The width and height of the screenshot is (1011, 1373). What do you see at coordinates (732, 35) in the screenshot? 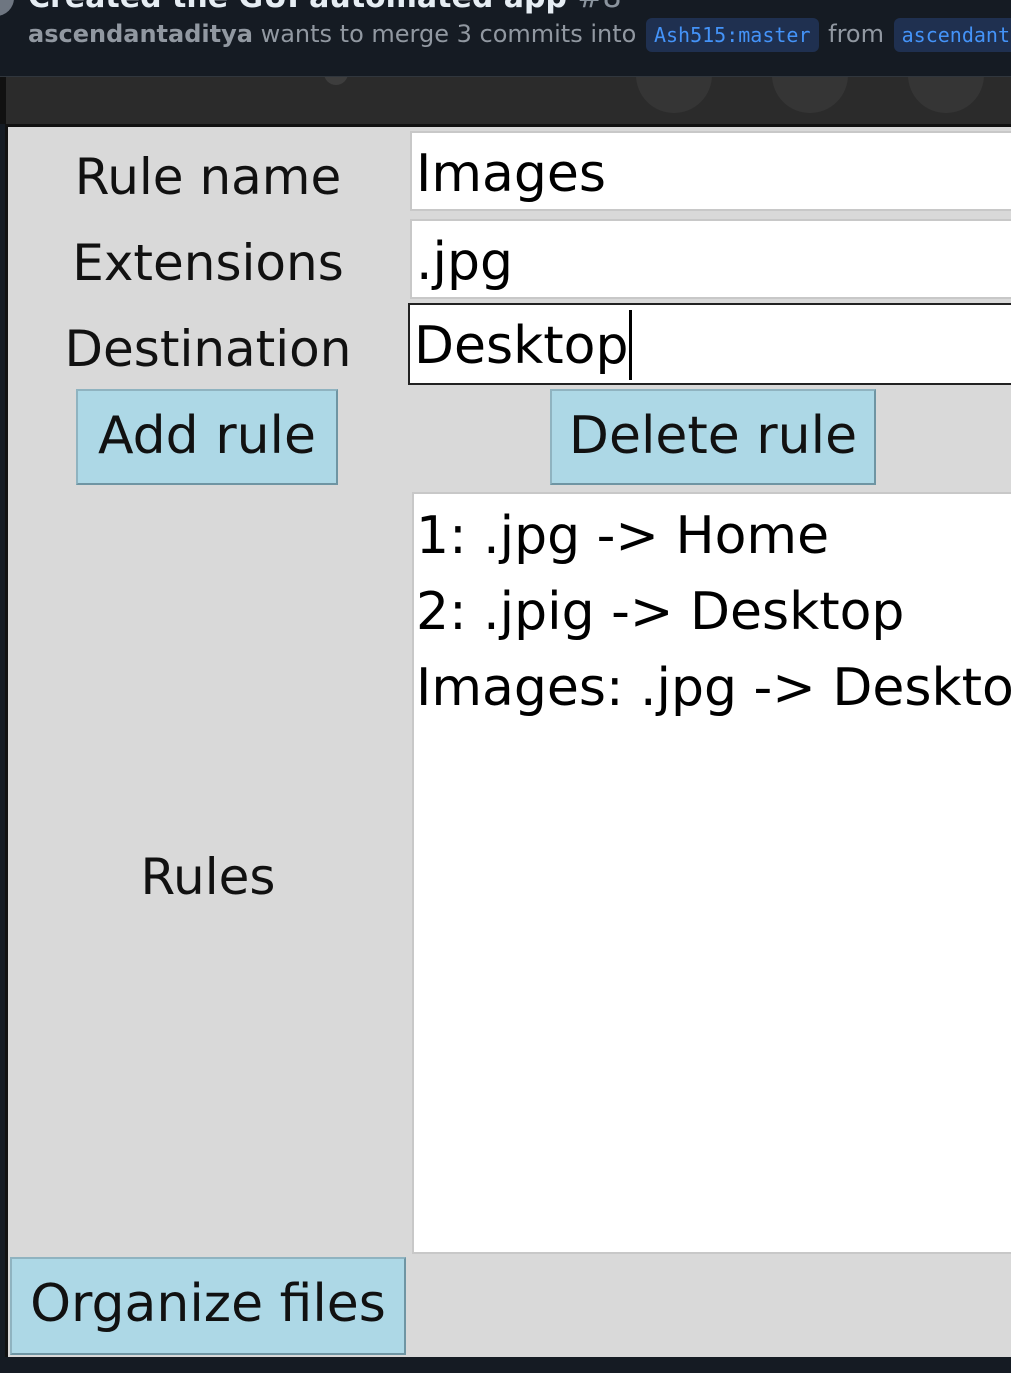
I see `base-branch-badge: Ash515:master` at bounding box center [732, 35].